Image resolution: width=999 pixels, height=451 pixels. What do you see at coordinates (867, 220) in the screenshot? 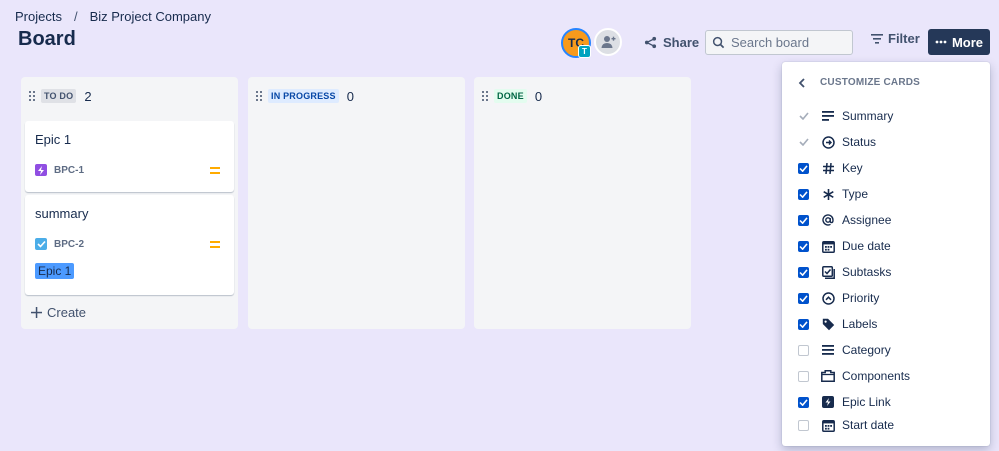
I see `option-label: Assignee` at bounding box center [867, 220].